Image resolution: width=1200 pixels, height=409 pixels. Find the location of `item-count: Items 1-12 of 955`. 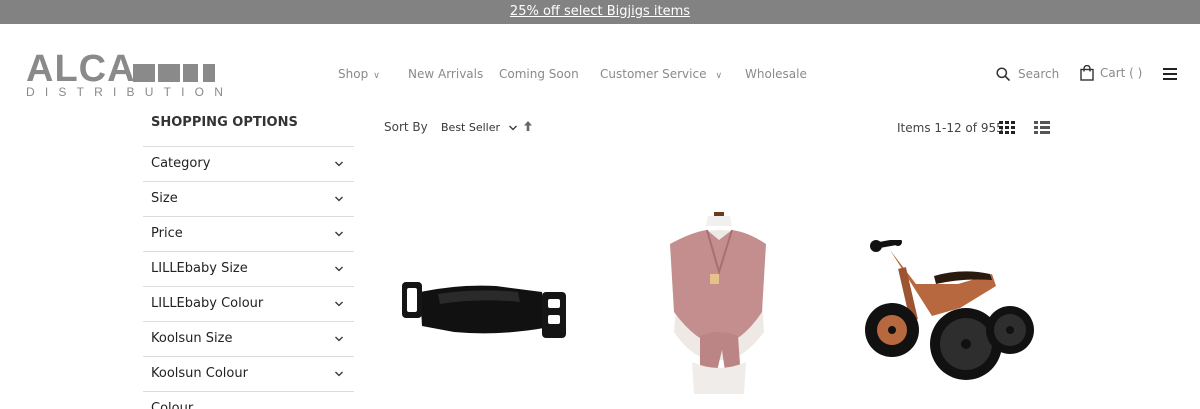

item-count: Items 1-12 of 955 is located at coordinates (950, 128).